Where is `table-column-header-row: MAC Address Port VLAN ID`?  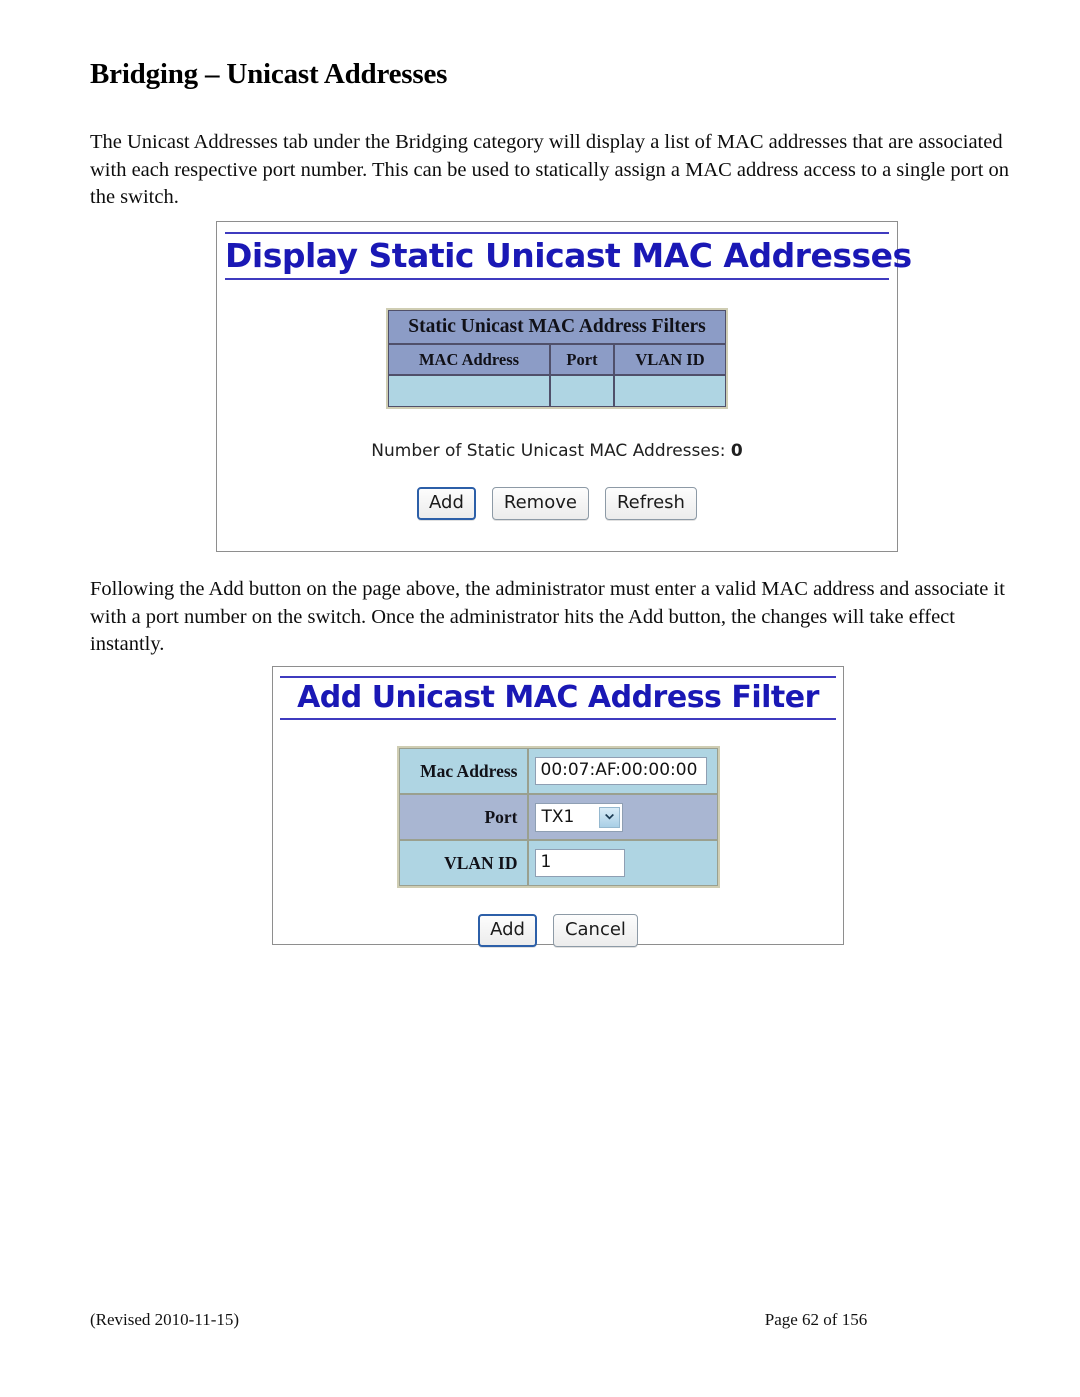 table-column-header-row: MAC Address Port VLAN ID is located at coordinates (557, 359).